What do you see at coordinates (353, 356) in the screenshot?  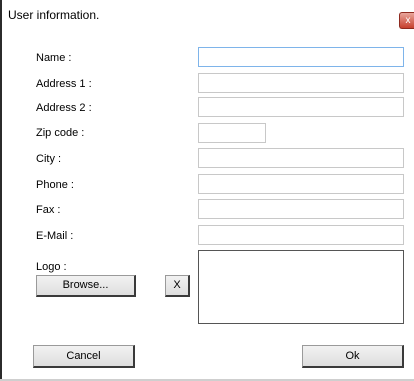 I see `ok-button: Ok` at bounding box center [353, 356].